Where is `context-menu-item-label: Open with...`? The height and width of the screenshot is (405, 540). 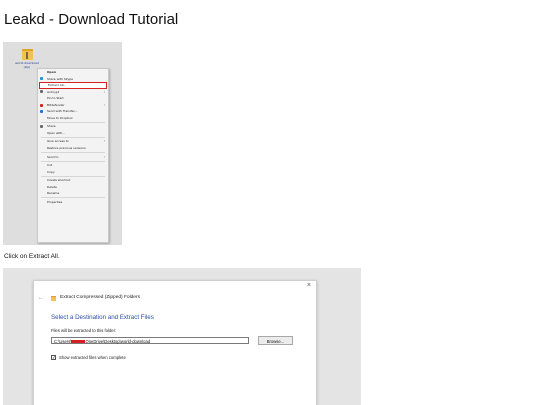
context-menu-item-label: Open with... is located at coordinates (56, 132).